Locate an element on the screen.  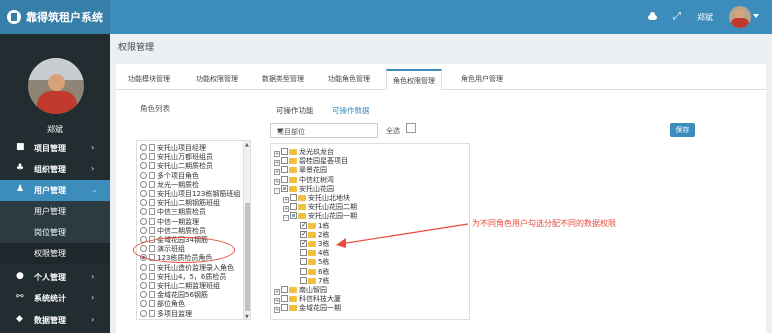
tree-node: - 安托山花园一期 is located at coordinates (320, 216).